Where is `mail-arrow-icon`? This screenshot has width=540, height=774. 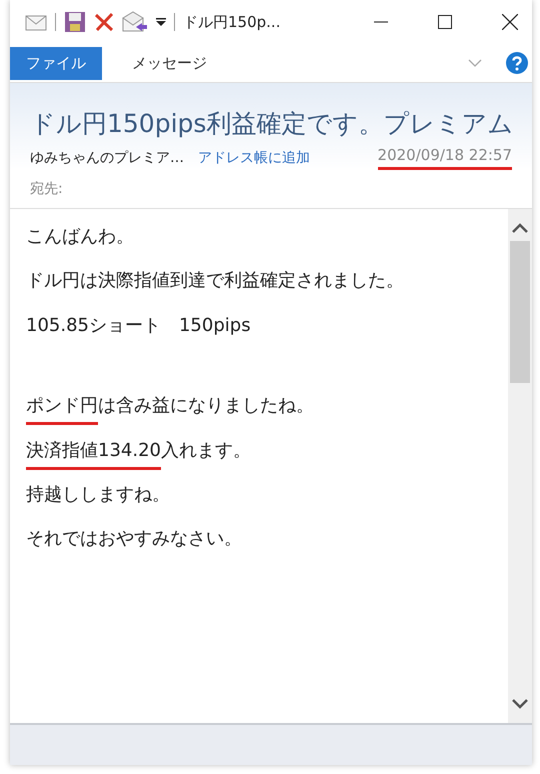
mail-arrow-icon is located at coordinates (135, 22).